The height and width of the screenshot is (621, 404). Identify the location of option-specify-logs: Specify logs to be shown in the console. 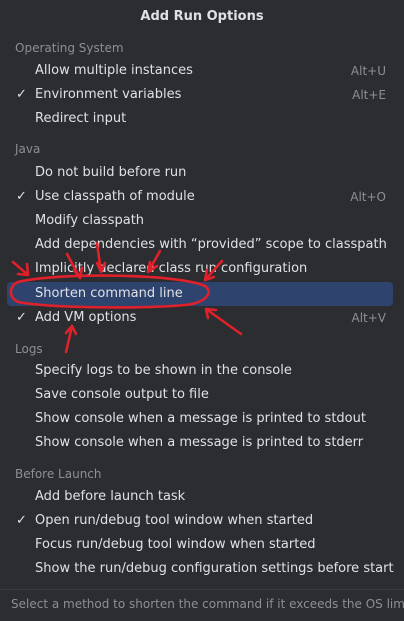
(200, 371).